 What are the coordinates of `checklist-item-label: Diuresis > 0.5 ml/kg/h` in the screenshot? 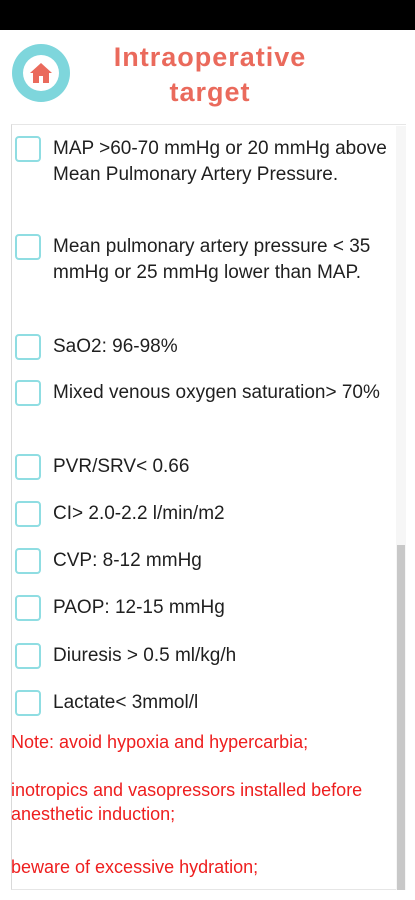 It's located at (145, 655).